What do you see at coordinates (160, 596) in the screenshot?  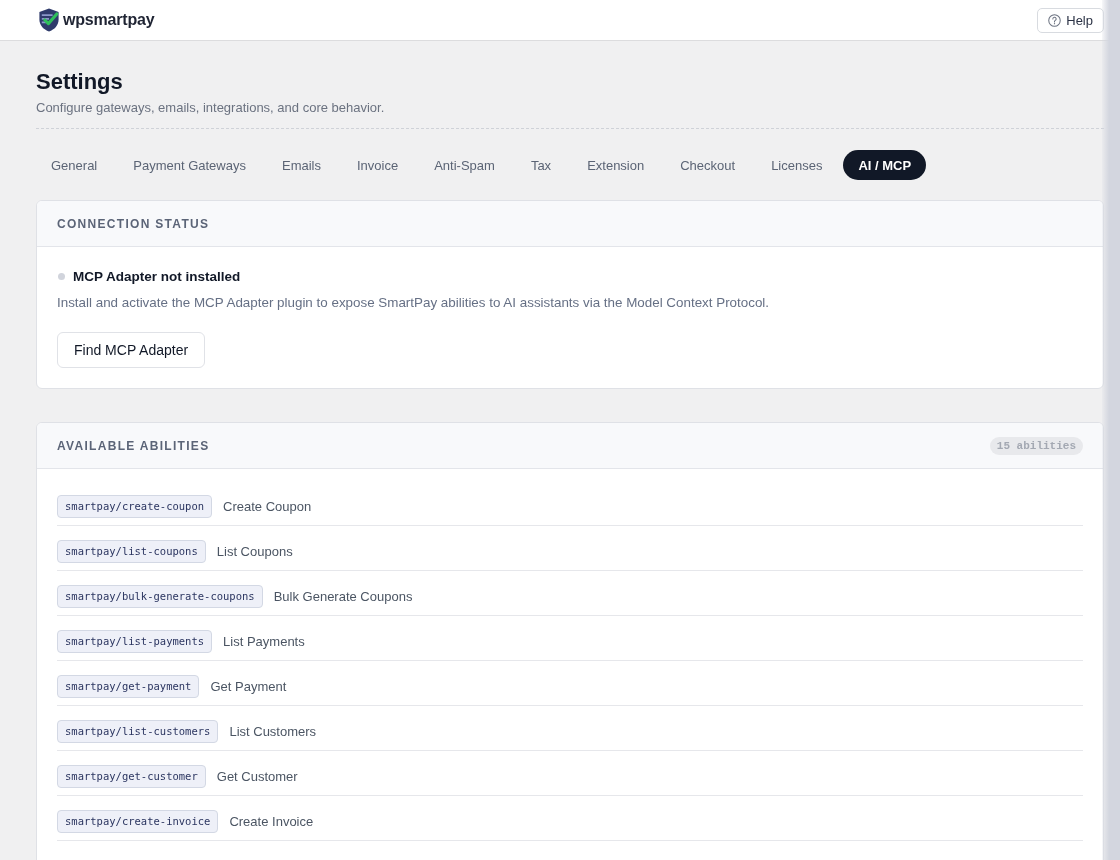 I see `ability-id-tag: smartpay/bulk-generate-coupons` at bounding box center [160, 596].